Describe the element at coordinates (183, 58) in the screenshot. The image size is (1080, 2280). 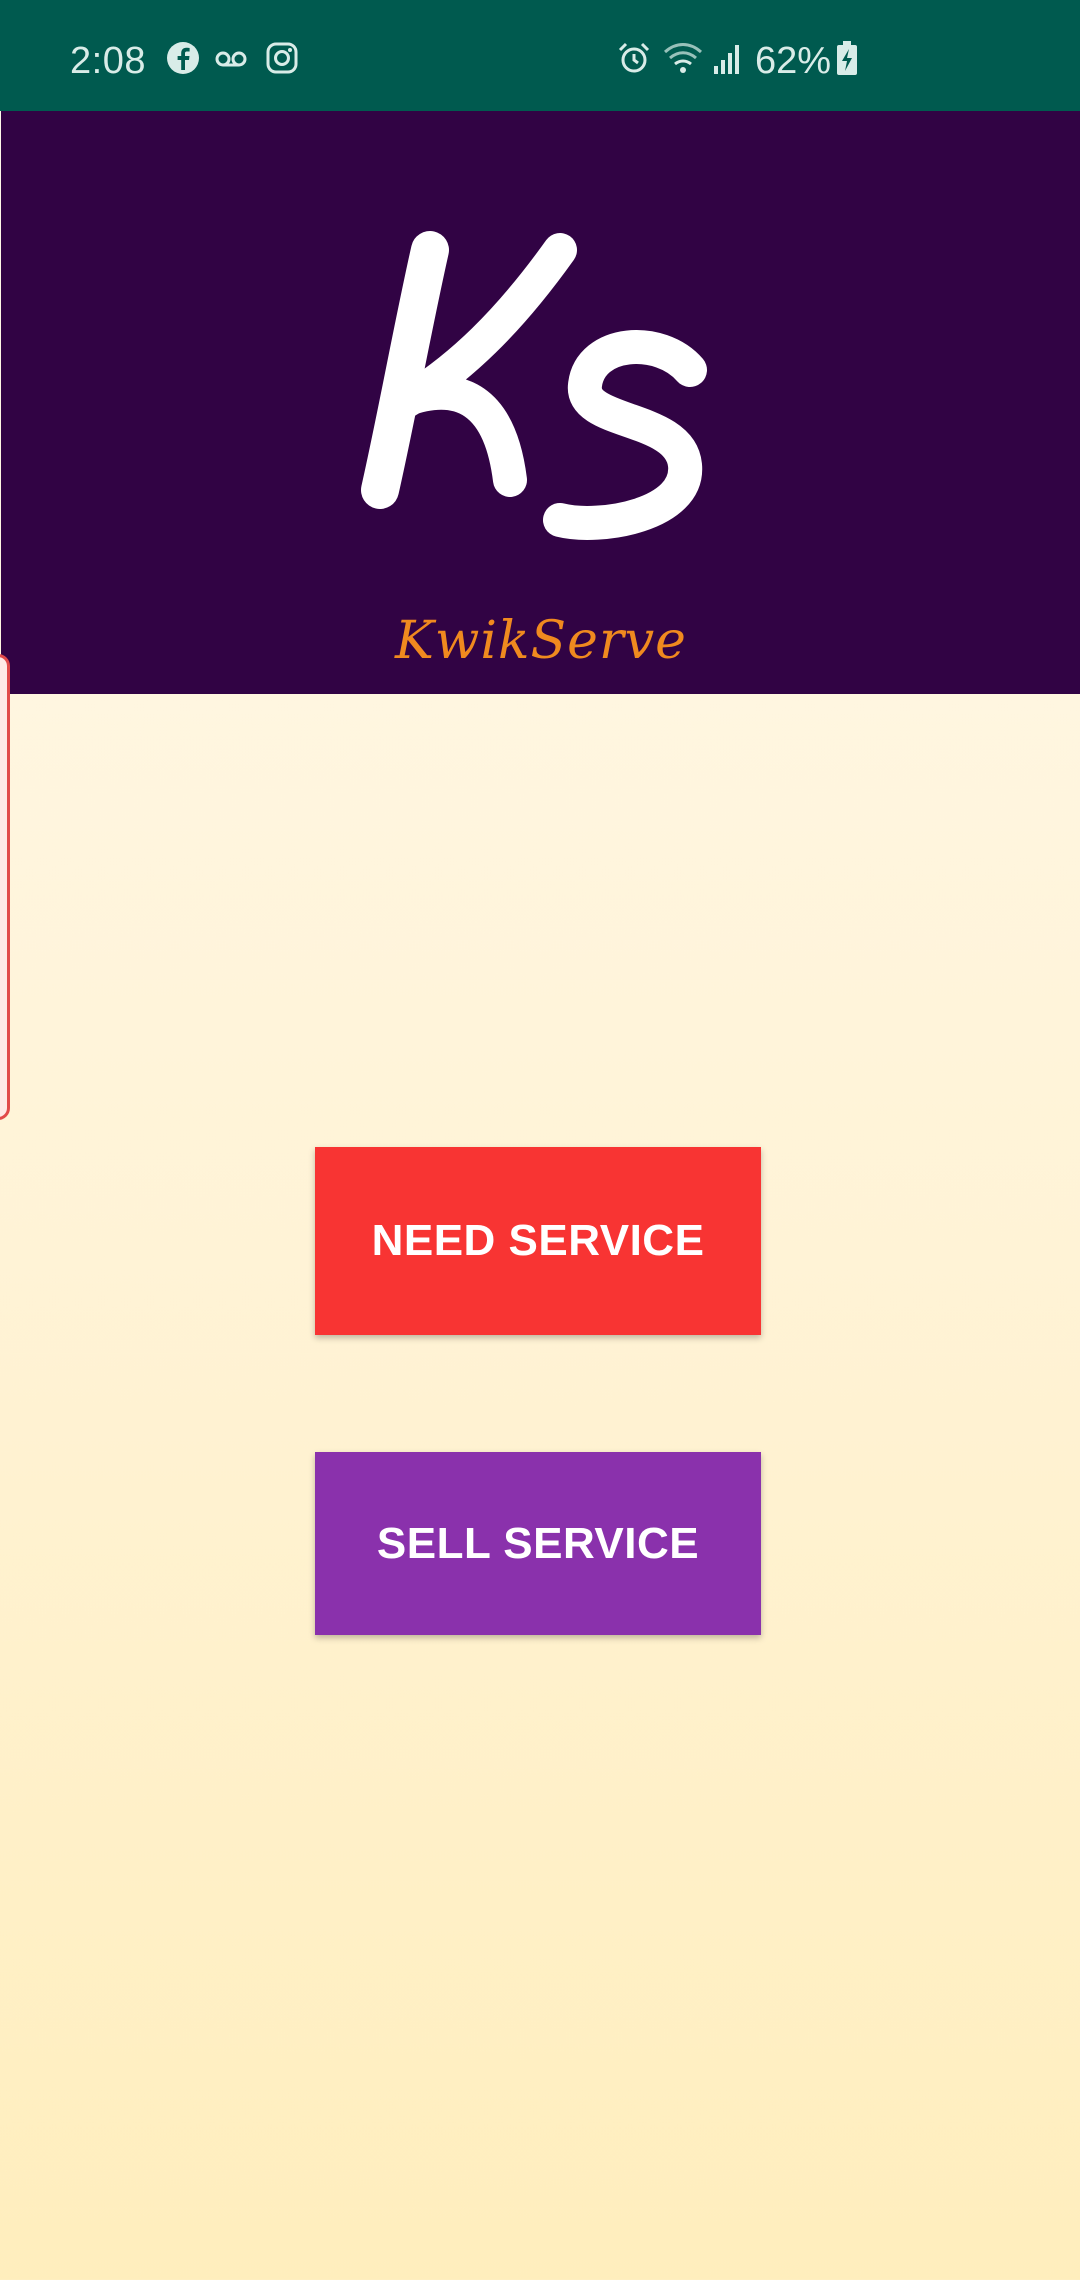
I see `facebook-icon` at that location.